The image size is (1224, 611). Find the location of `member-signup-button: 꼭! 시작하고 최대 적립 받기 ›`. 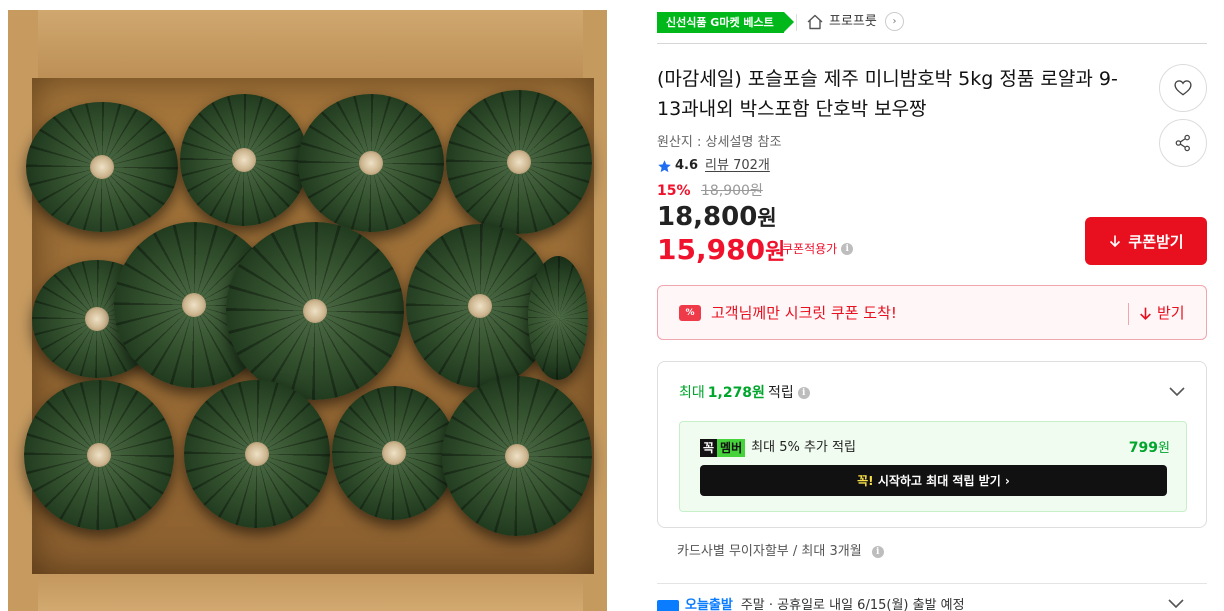

member-signup-button: 꼭! 시작하고 최대 적립 받기 › is located at coordinates (933, 480).